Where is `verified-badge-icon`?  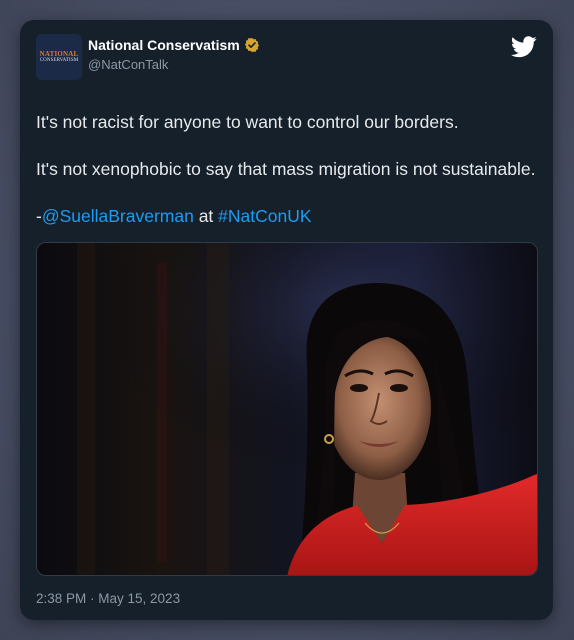
verified-badge-icon is located at coordinates (251, 45).